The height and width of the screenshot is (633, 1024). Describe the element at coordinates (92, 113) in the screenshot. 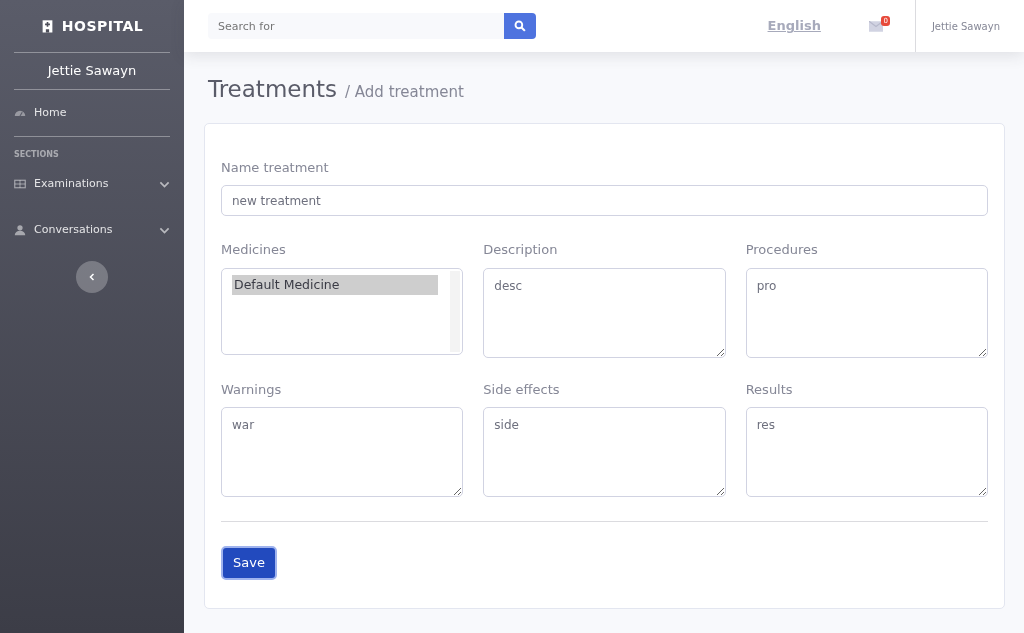

I see `sidebar-link: Home` at that location.